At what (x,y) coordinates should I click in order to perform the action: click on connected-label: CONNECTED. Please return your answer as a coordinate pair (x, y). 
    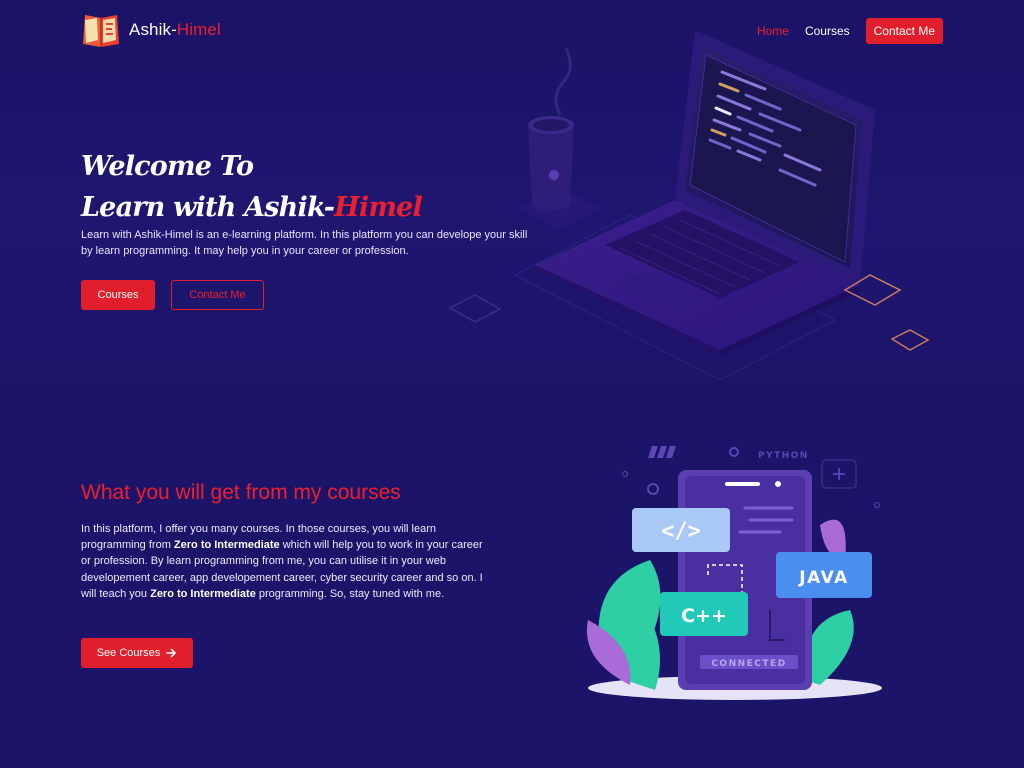
    Looking at the image, I should click on (748, 664).